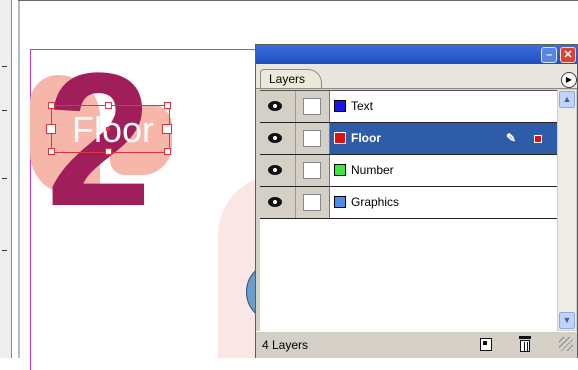  What do you see at coordinates (372, 170) in the screenshot?
I see `layer-label: Number` at bounding box center [372, 170].